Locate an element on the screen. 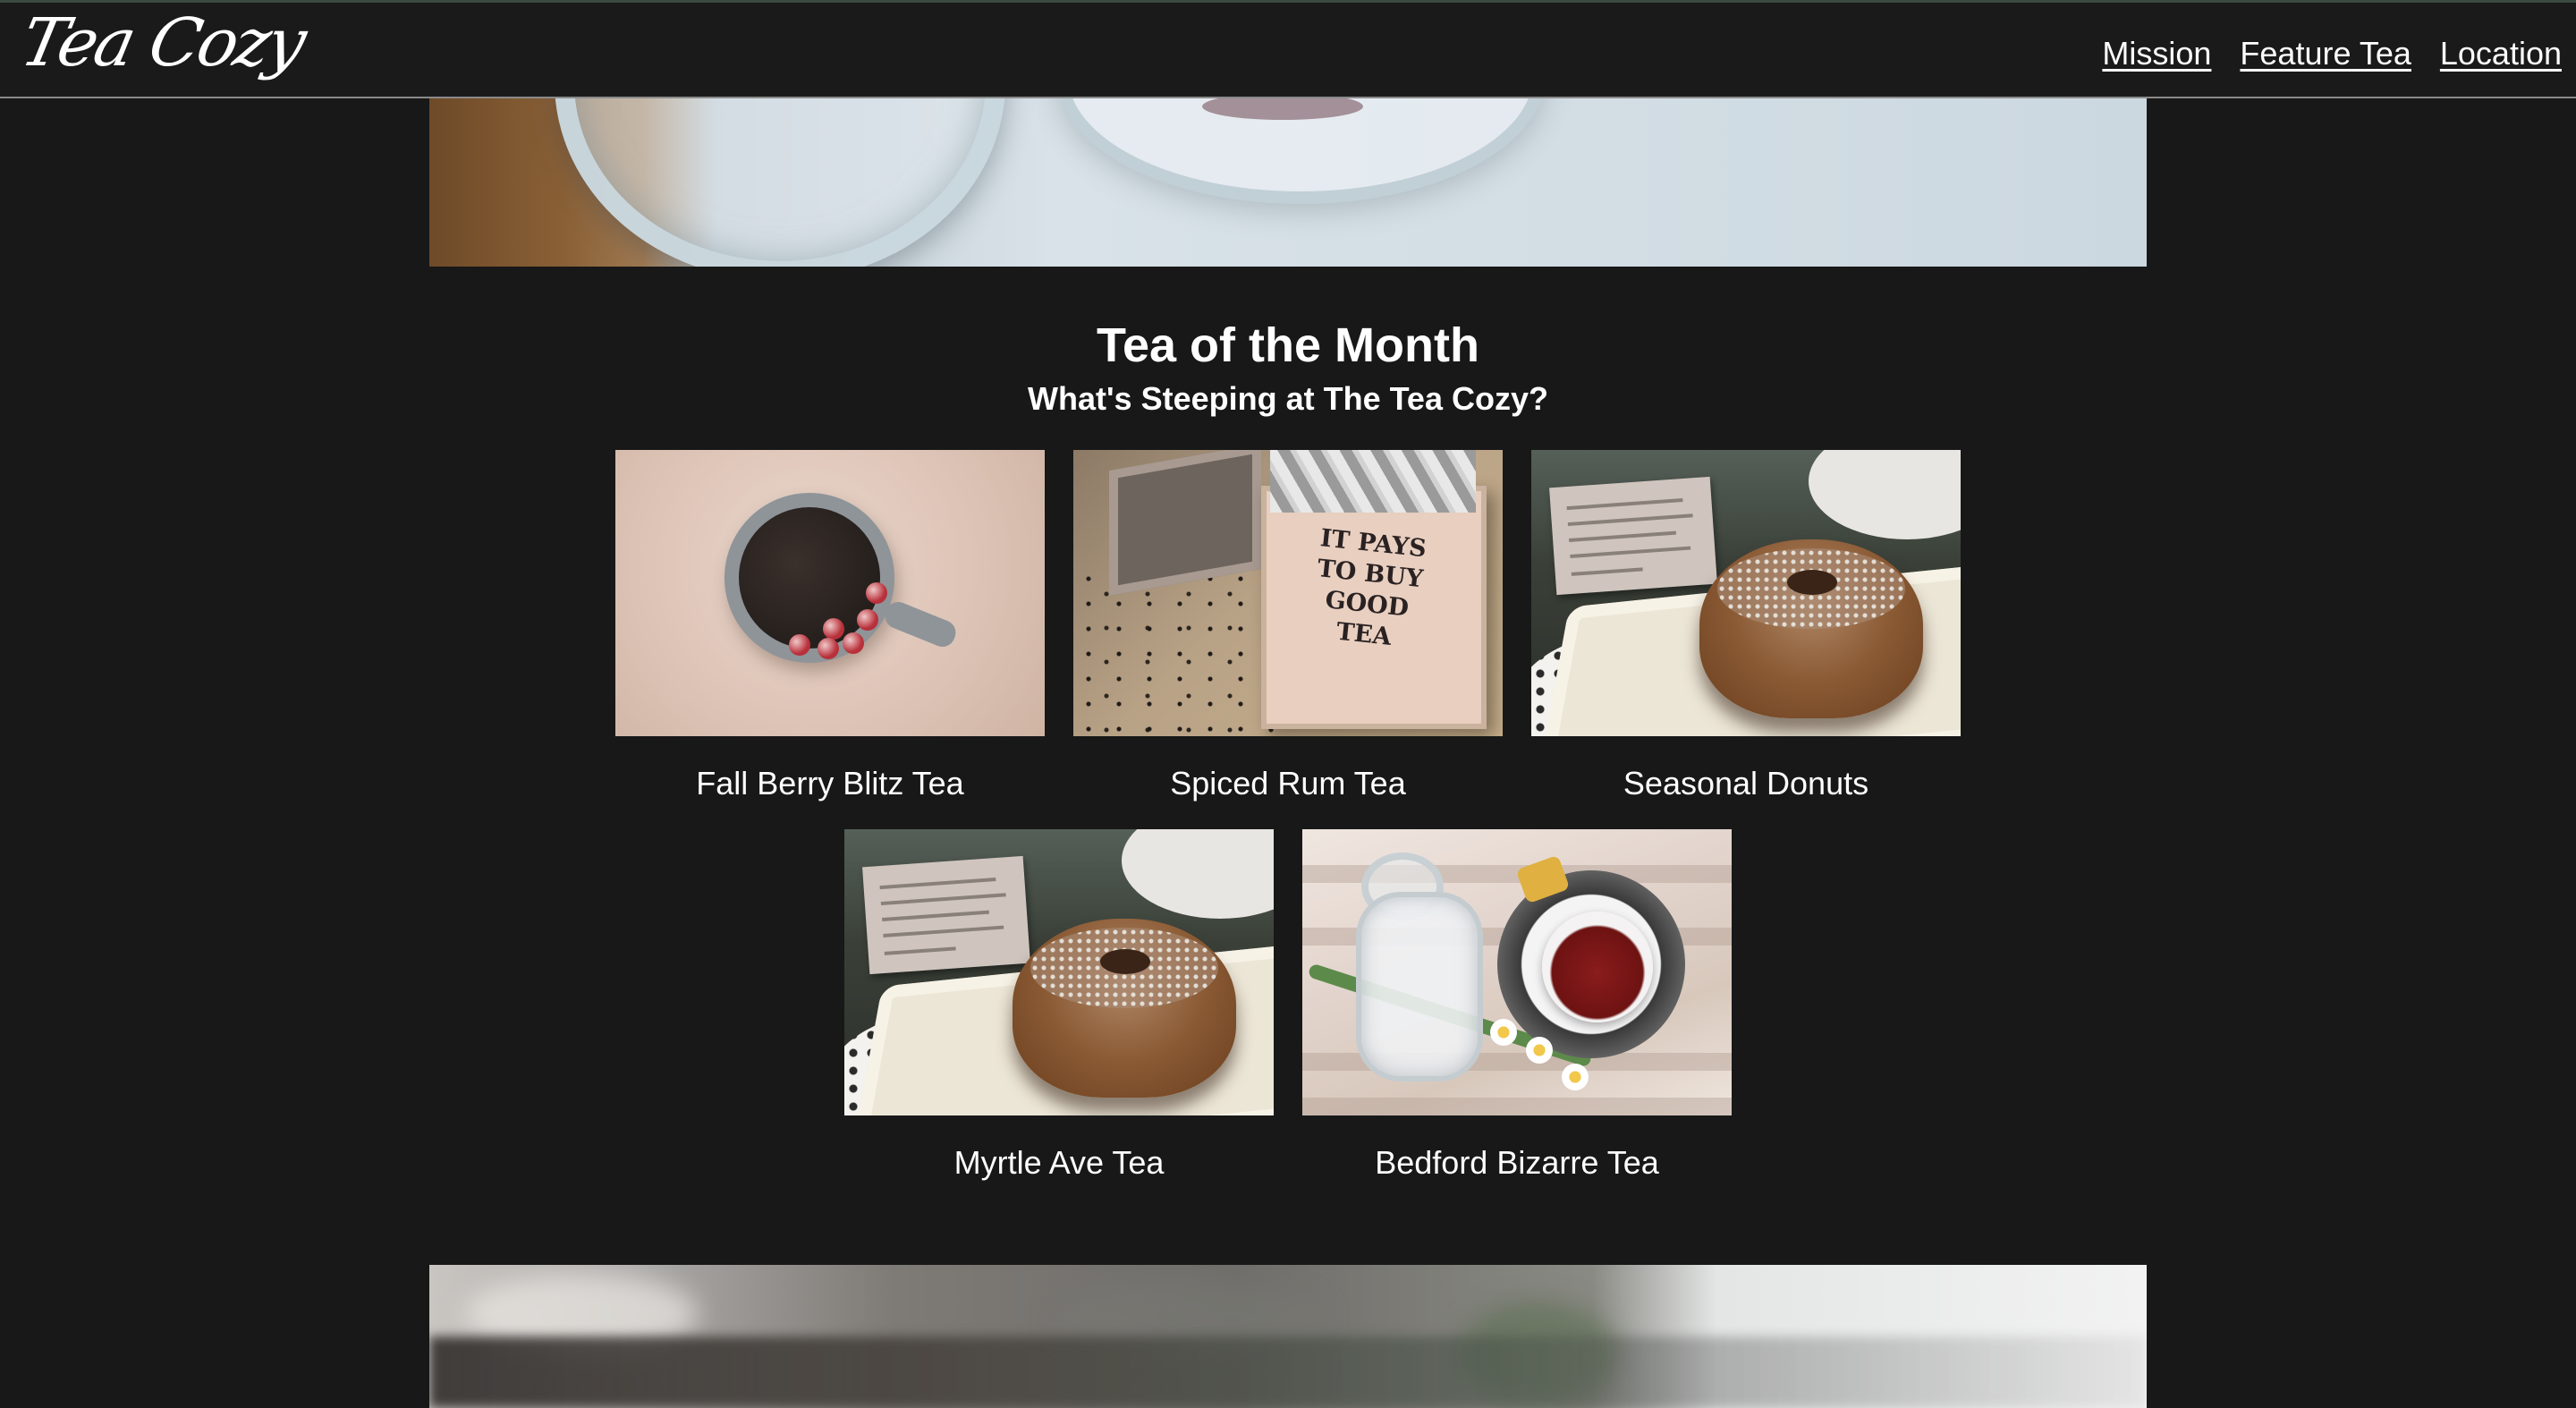 The width and height of the screenshot is (2576, 1408). hero-image-top is located at coordinates (1288, 182).